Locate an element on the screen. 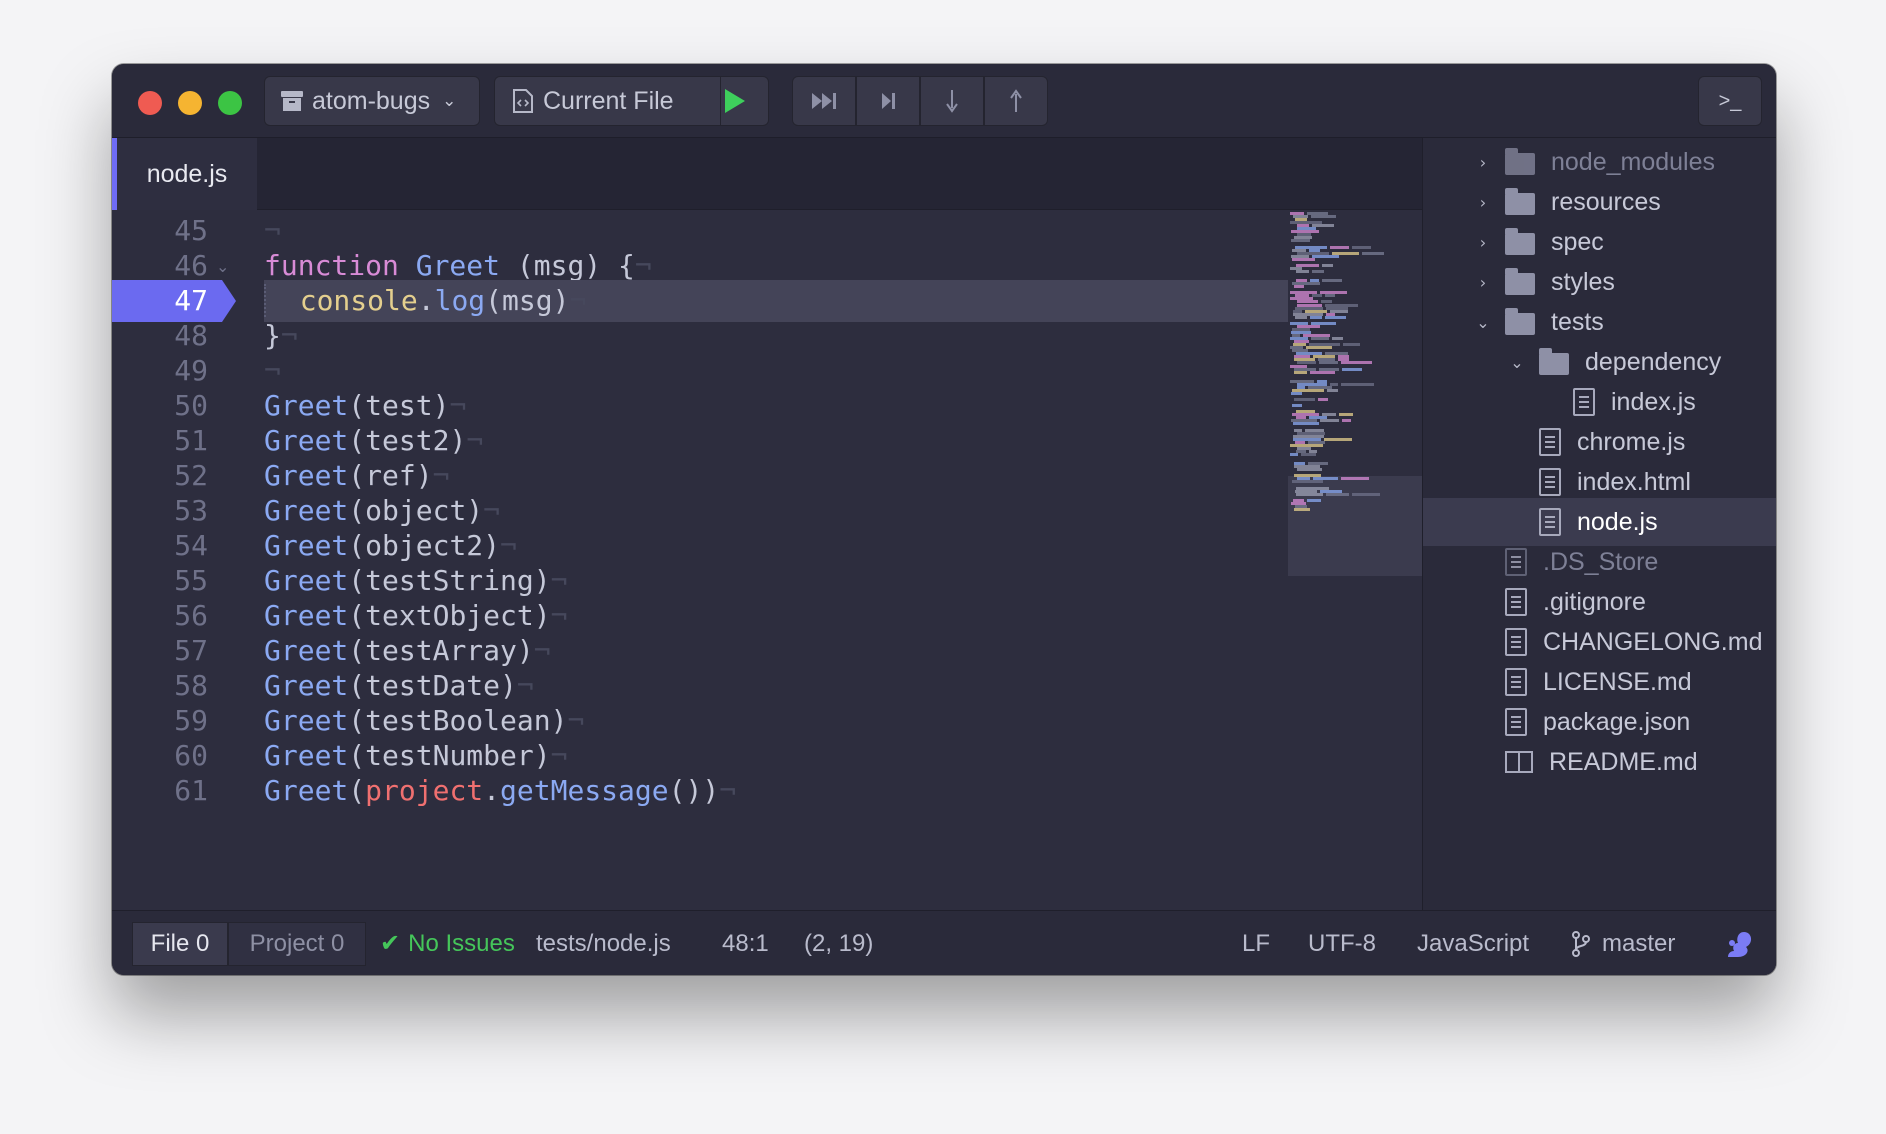 This screenshot has width=1886, height=1134. terminal-toggle-button: >_ is located at coordinates (1730, 101).